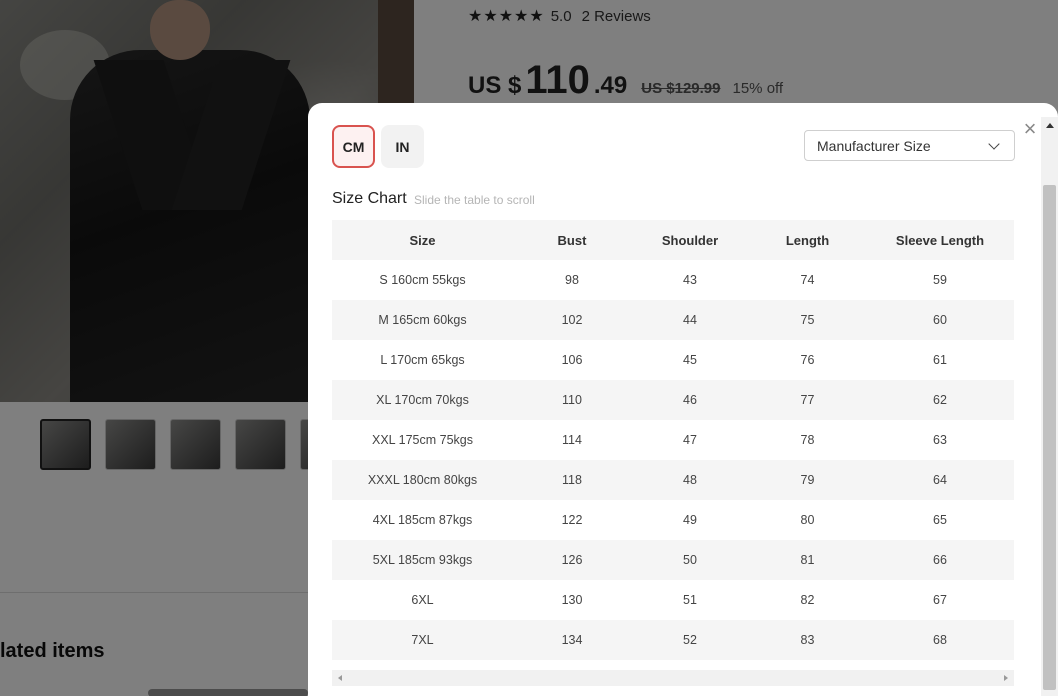 Image resolution: width=1058 pixels, height=696 pixels. Describe the element at coordinates (422, 280) in the screenshot. I see `cell-size: S 160cm 55kgs` at that location.